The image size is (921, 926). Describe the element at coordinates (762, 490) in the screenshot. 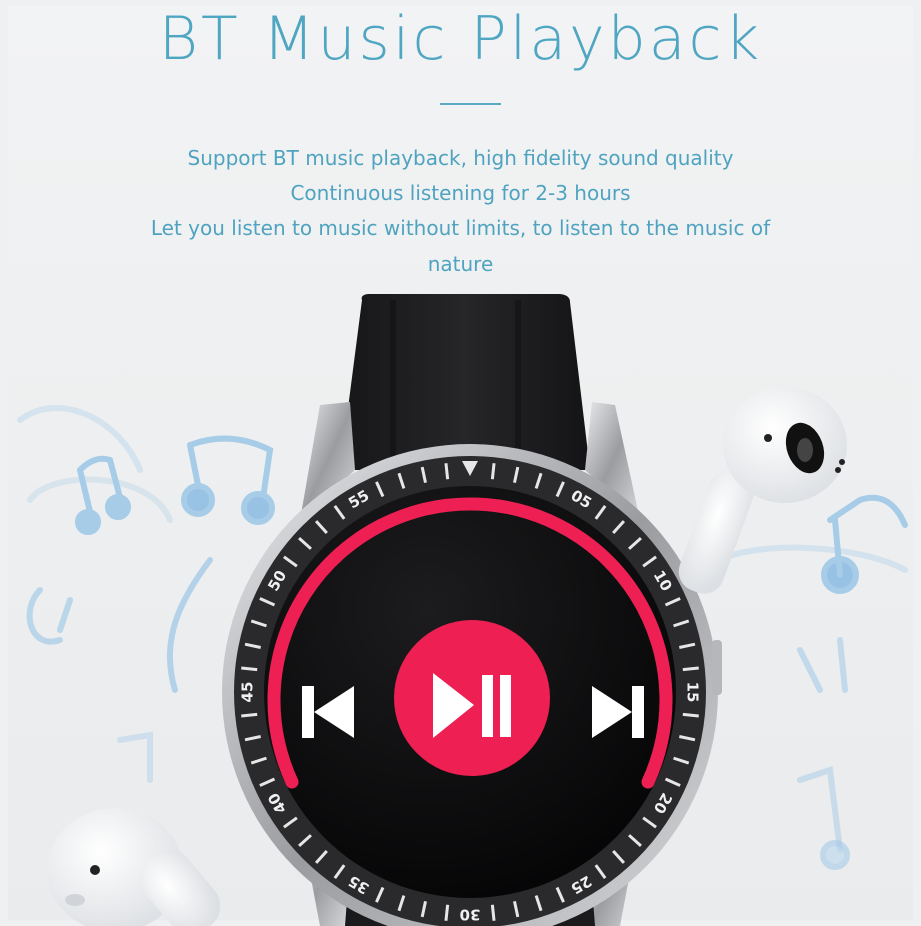

I see `earbud-right` at that location.